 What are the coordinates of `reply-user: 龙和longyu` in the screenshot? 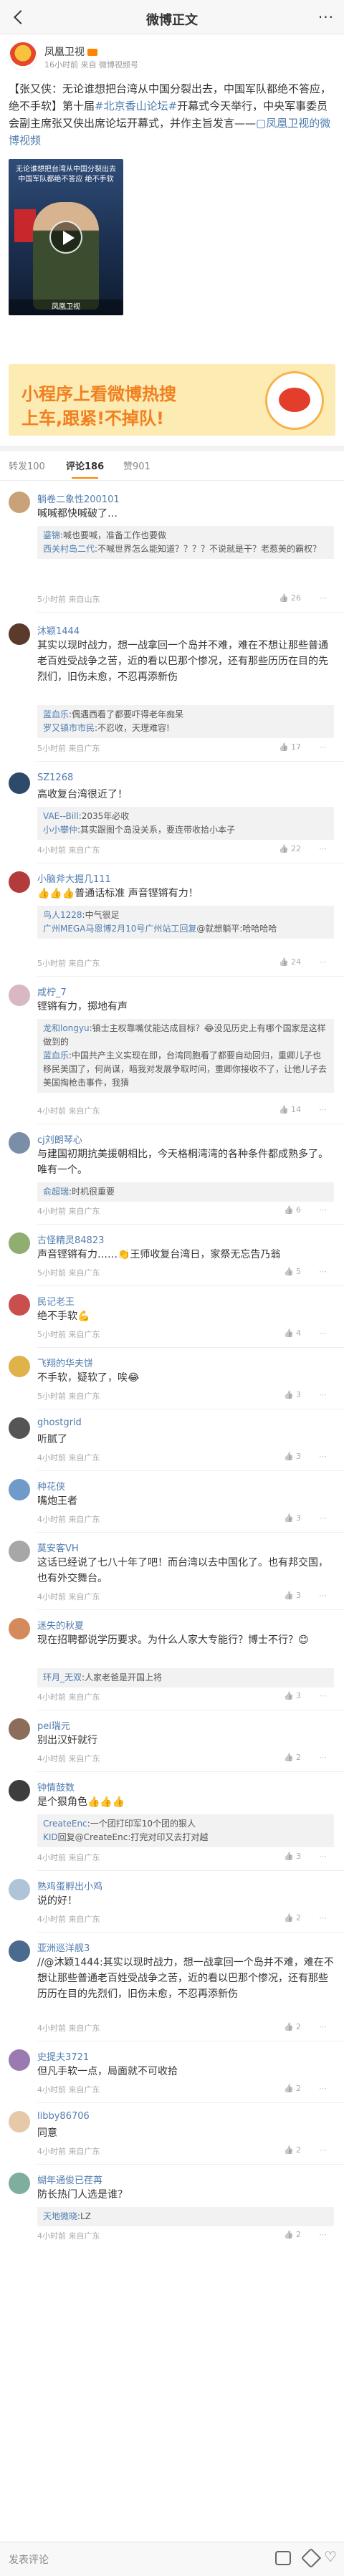 It's located at (66, 1028).